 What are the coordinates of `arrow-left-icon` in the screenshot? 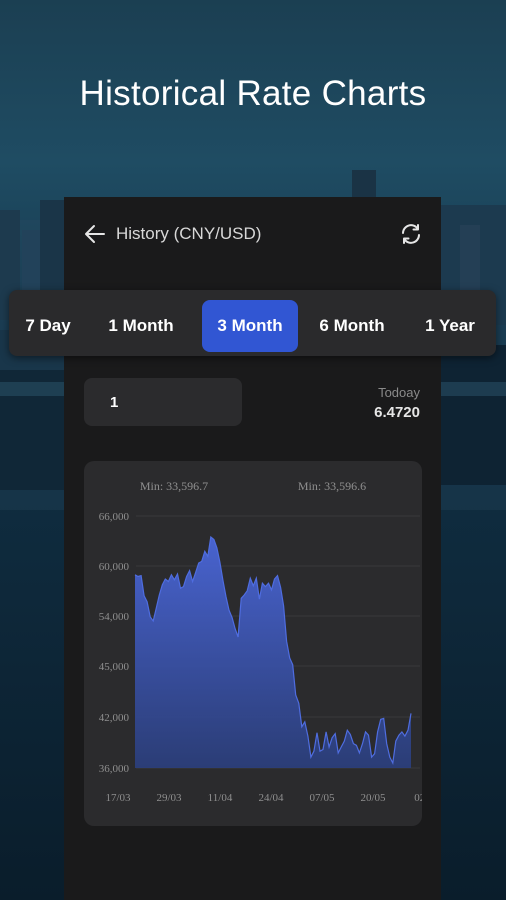 It's located at (95, 234).